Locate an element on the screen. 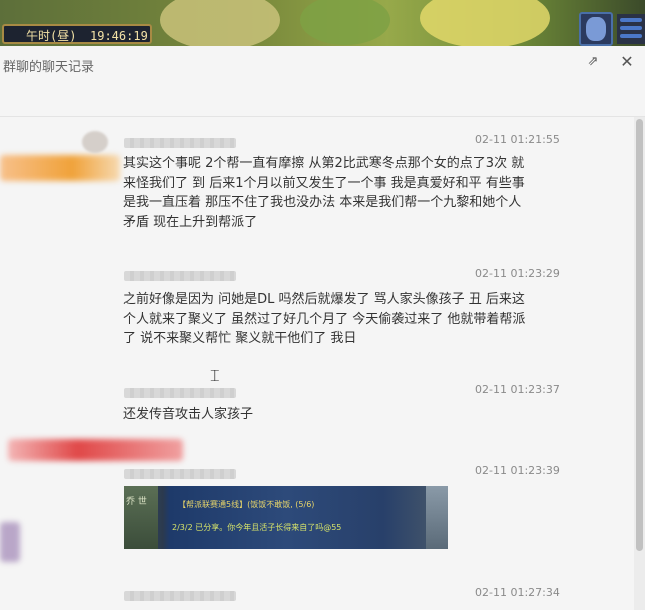  game-time-period: 午时(昼) is located at coordinates (51, 36).